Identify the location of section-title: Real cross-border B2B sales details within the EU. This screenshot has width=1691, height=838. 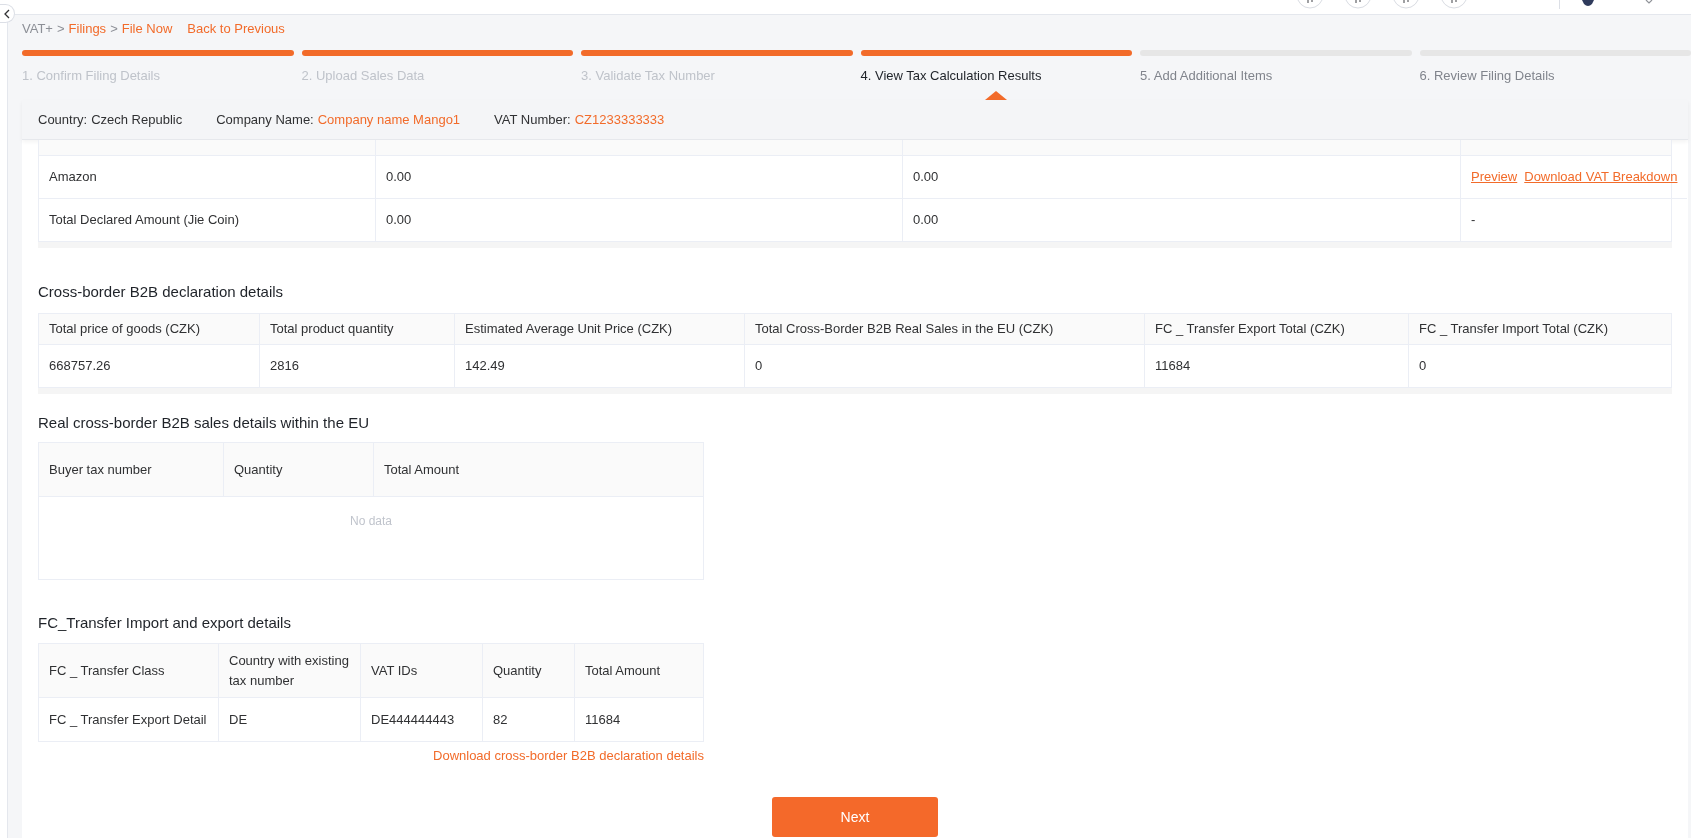
(204, 423).